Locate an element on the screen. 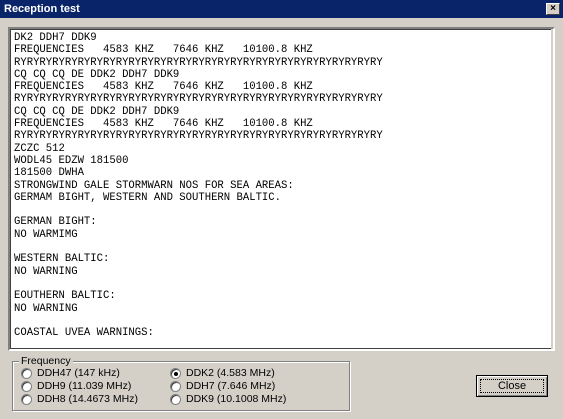  text-line: GERMAN BIGHT: is located at coordinates (55, 222).